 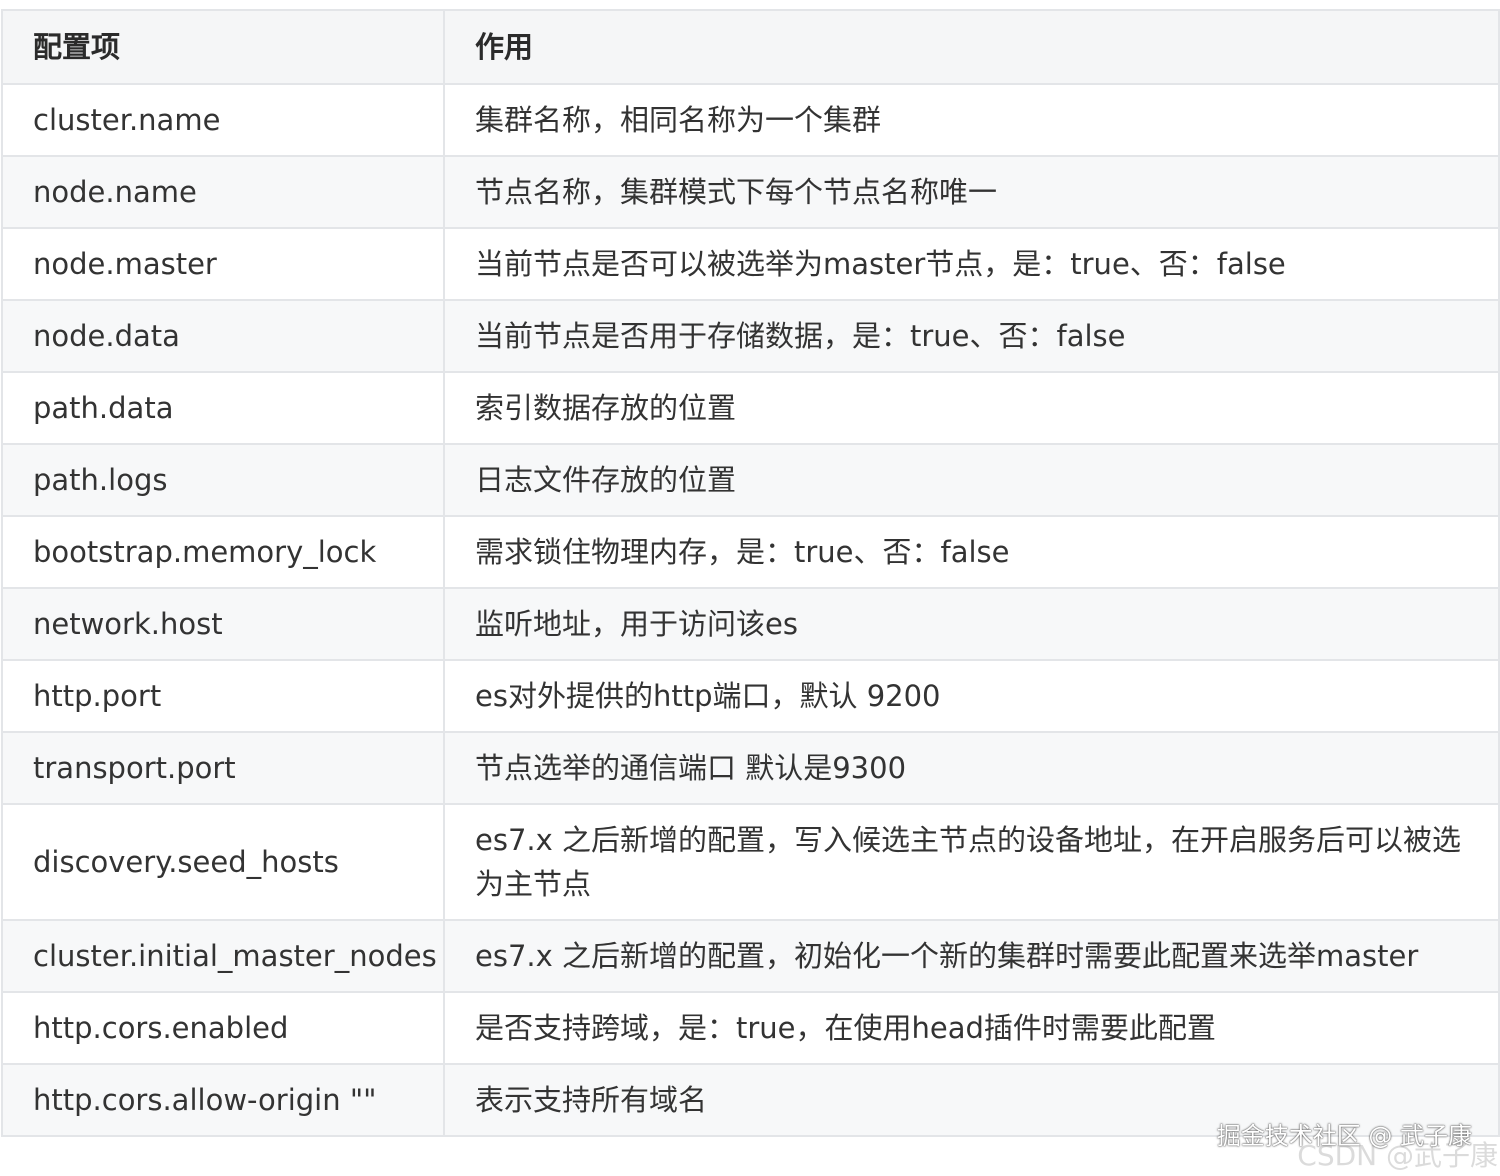 I want to click on config-key: cluster.initial_master_nodes, so click(x=223, y=956).